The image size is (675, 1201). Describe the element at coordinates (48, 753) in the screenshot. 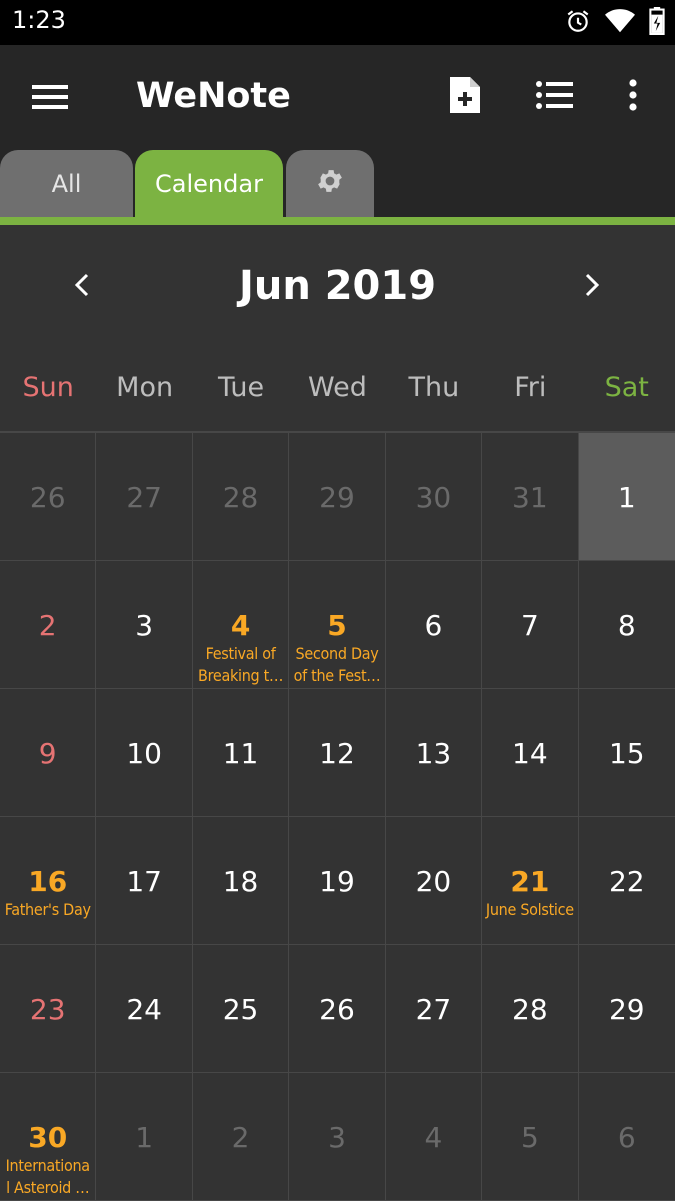

I see `calendar-day-cell: 9` at that location.